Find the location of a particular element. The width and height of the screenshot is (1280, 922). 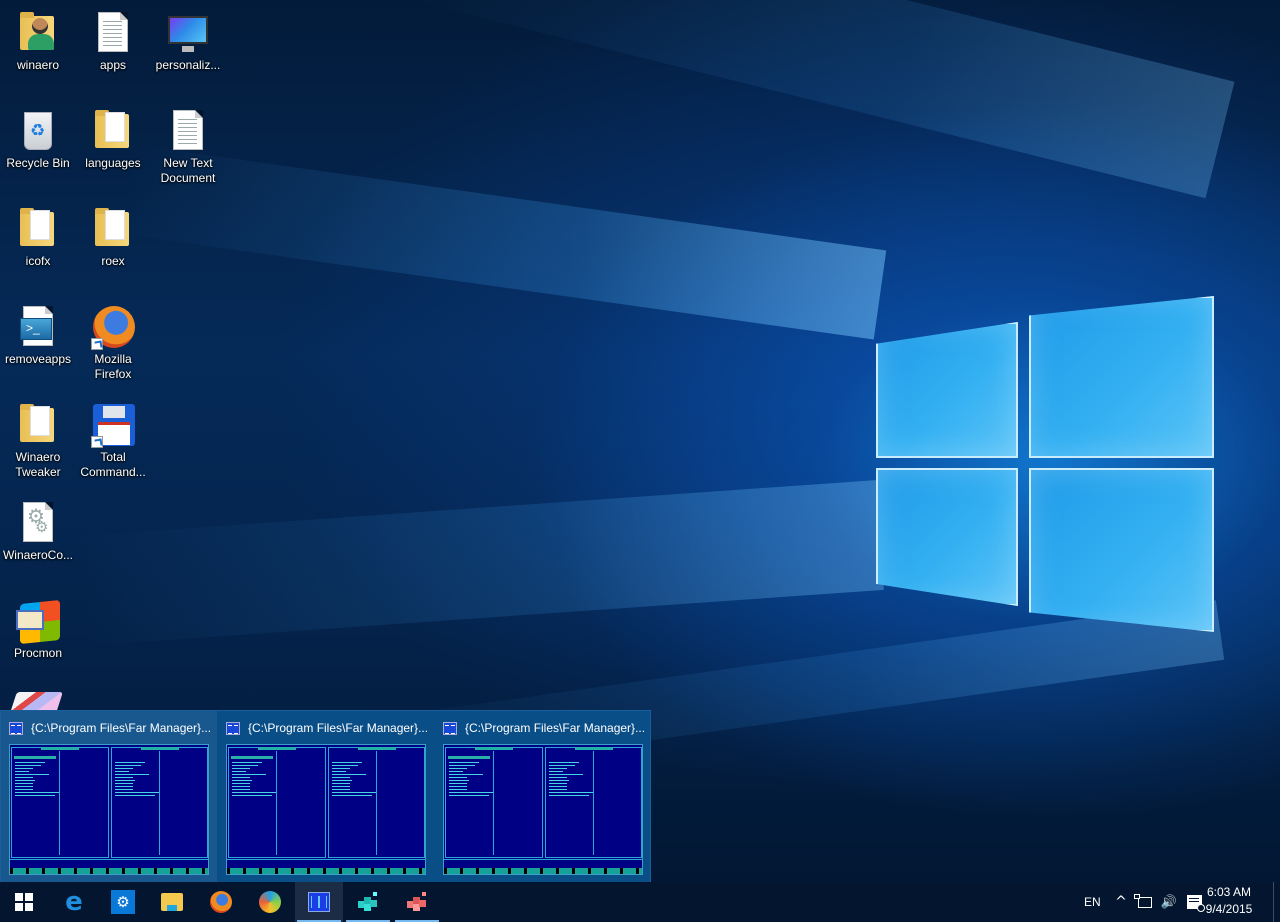

personalization-monitor-icon is located at coordinates (188, 32).